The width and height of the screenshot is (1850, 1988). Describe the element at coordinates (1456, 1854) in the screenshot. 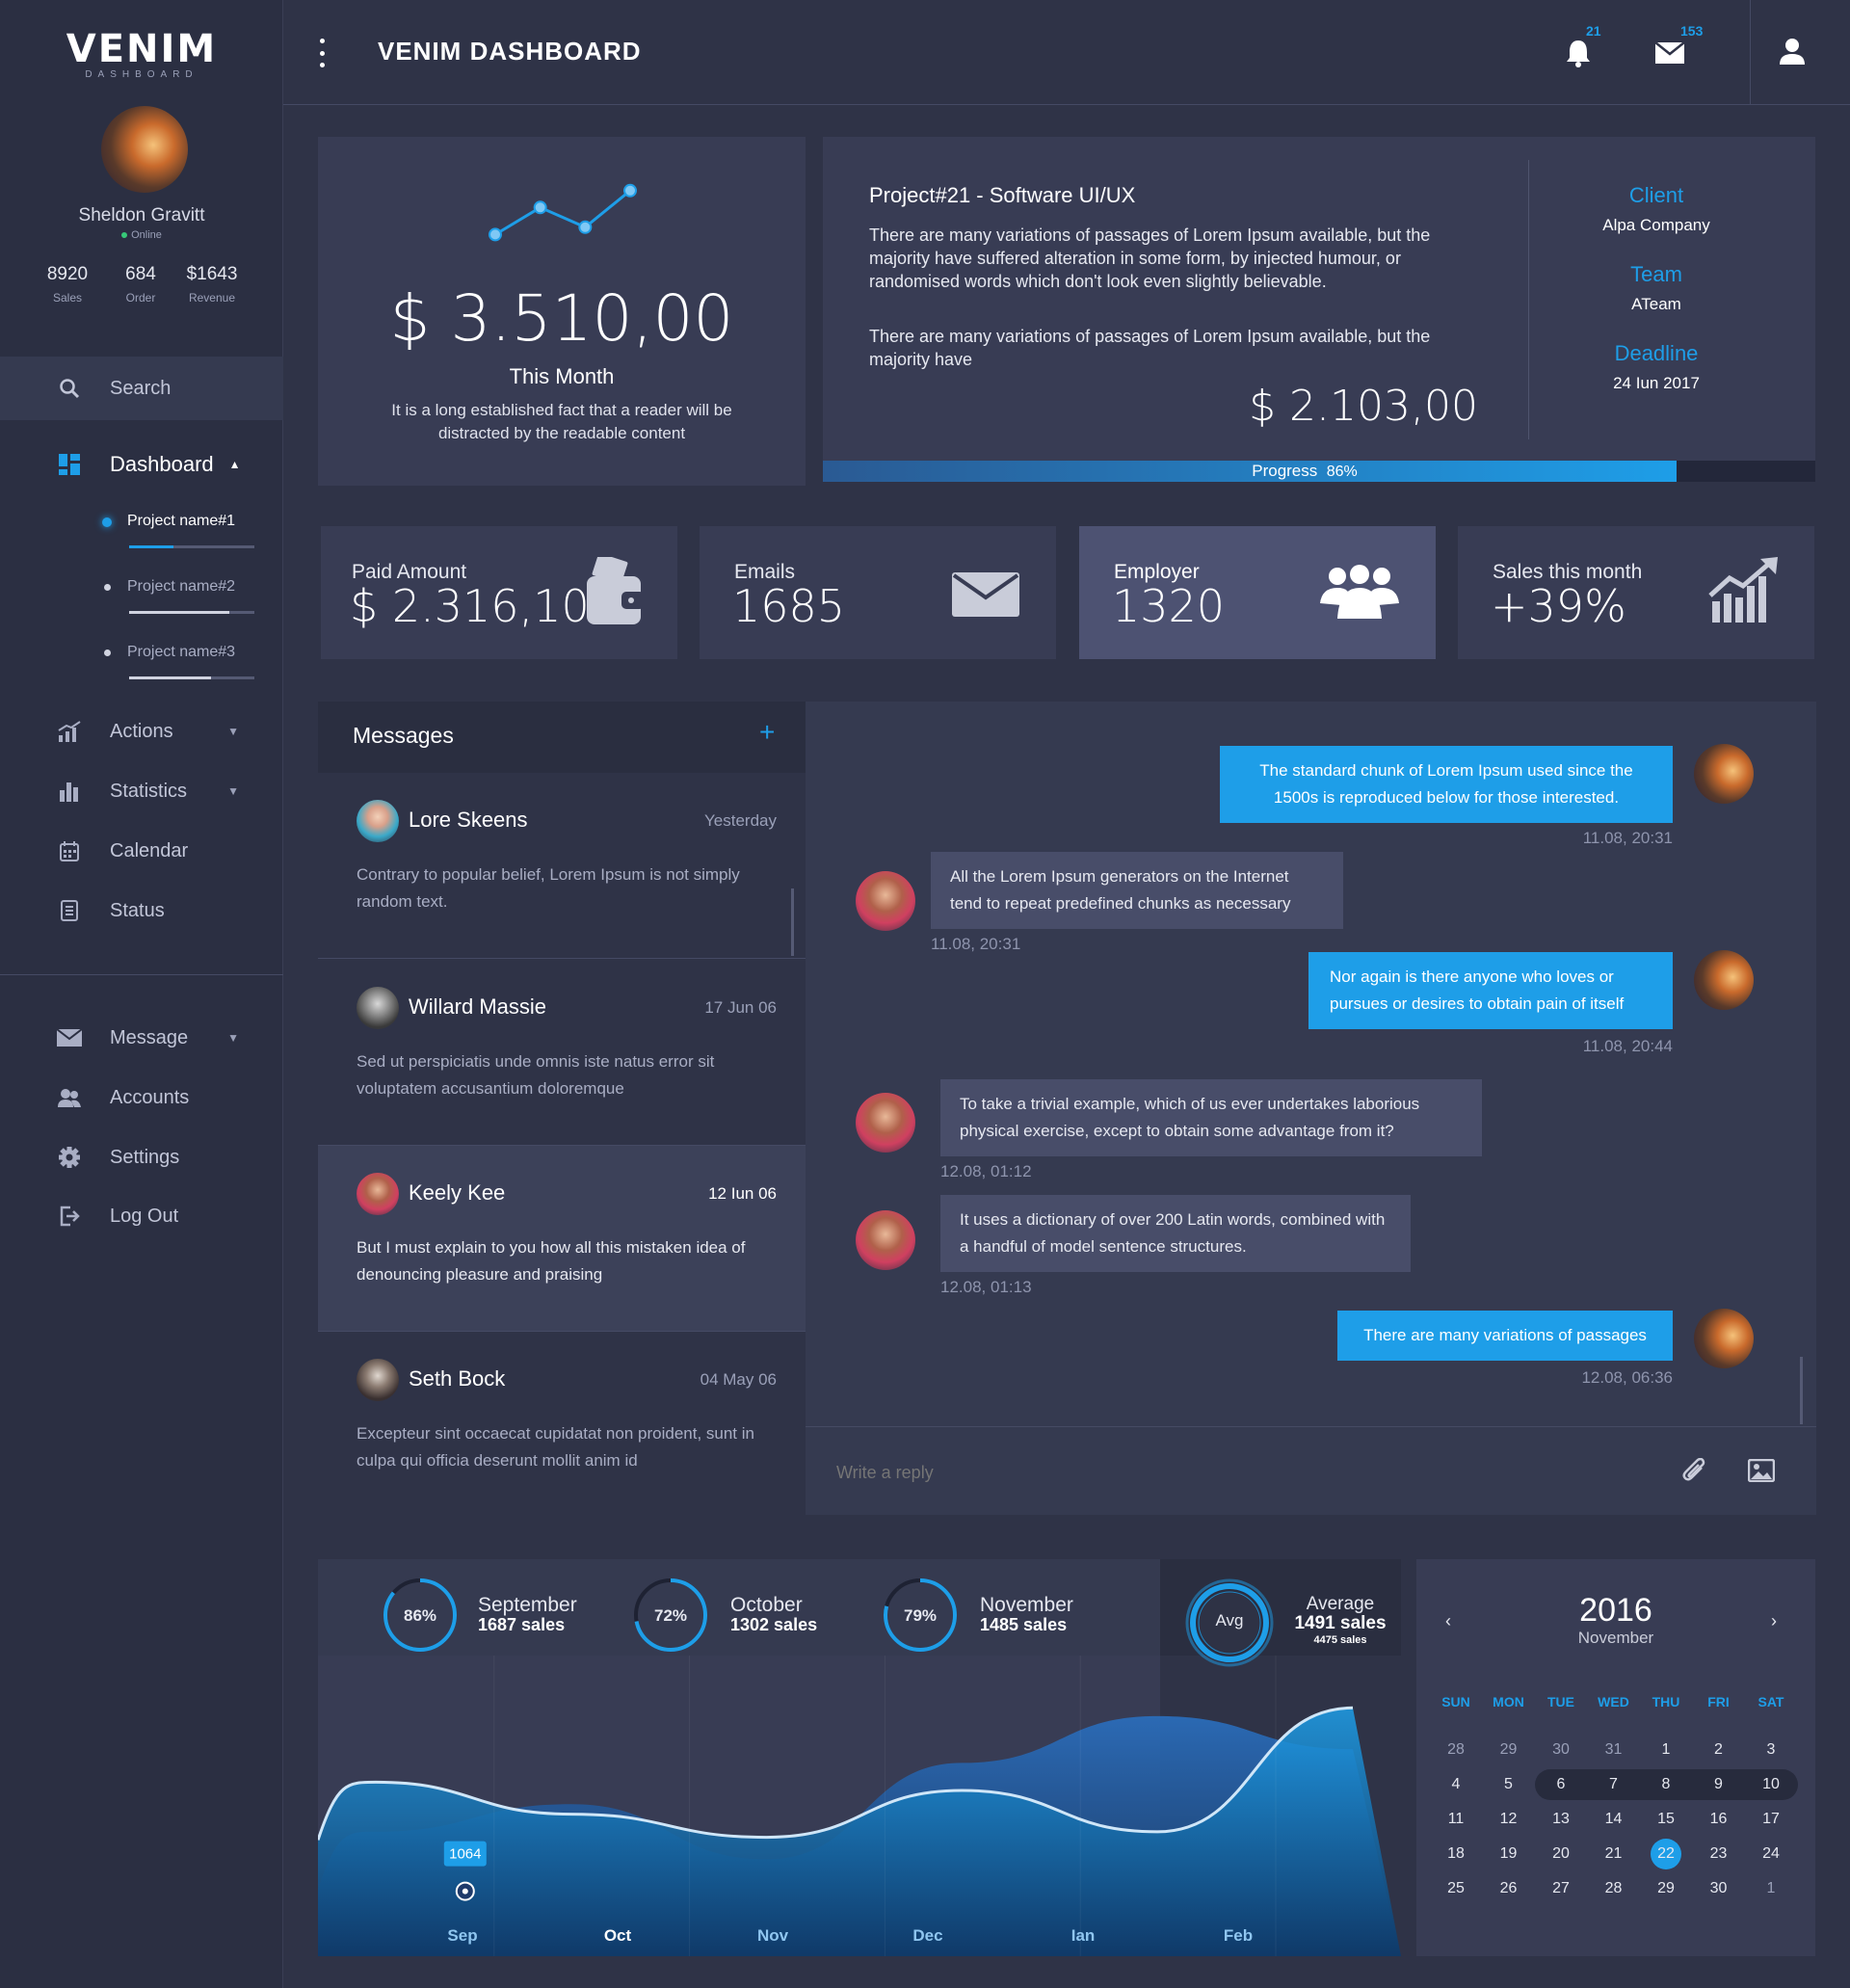

I see `calendar-day: 18` at that location.